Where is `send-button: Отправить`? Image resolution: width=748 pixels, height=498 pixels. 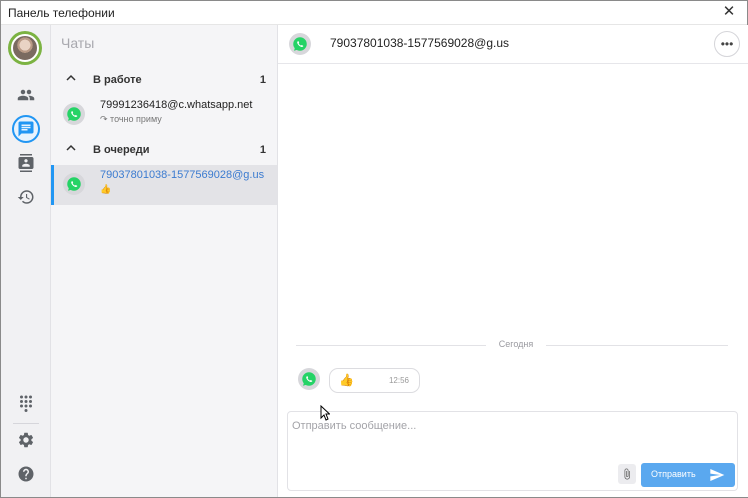 send-button: Отправить is located at coordinates (688, 475).